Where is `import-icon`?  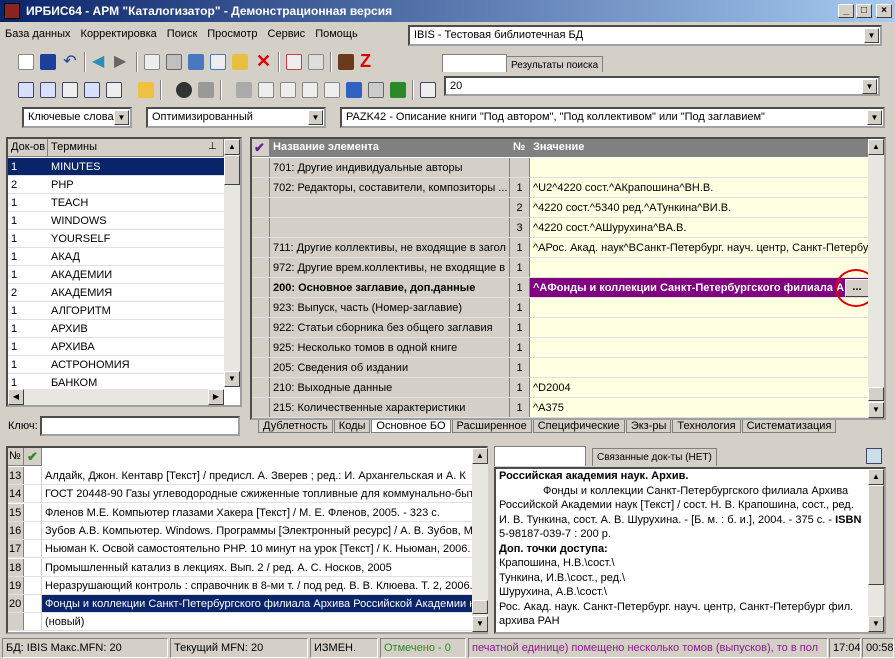 import-icon is located at coordinates (294, 62).